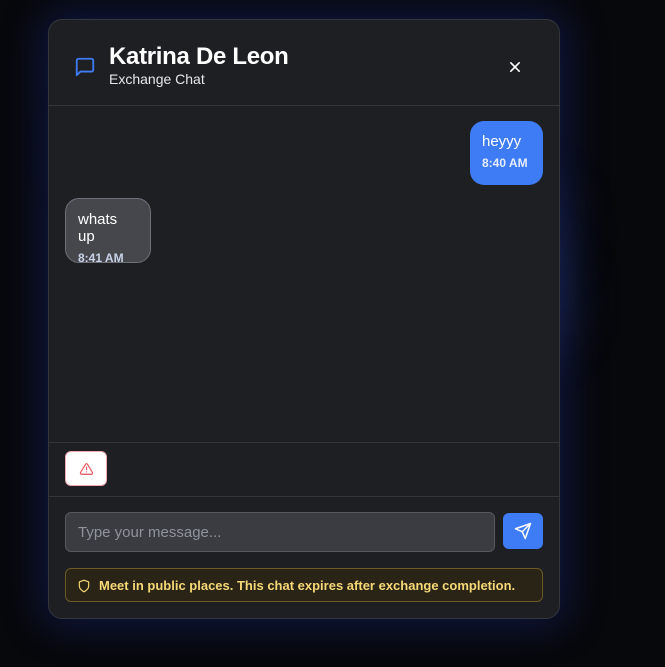 This screenshot has height=667, width=665. Describe the element at coordinates (505, 163) in the screenshot. I see `message-time: 8:40 AM` at that location.